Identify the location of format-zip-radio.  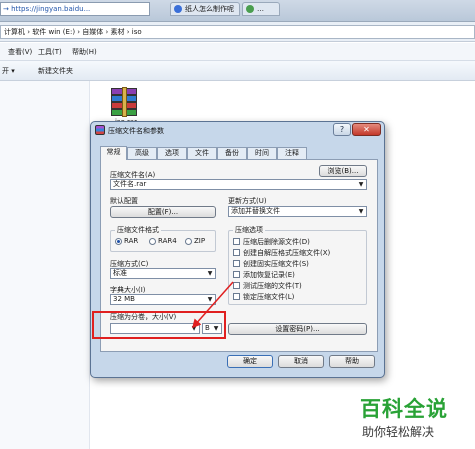
(188, 241).